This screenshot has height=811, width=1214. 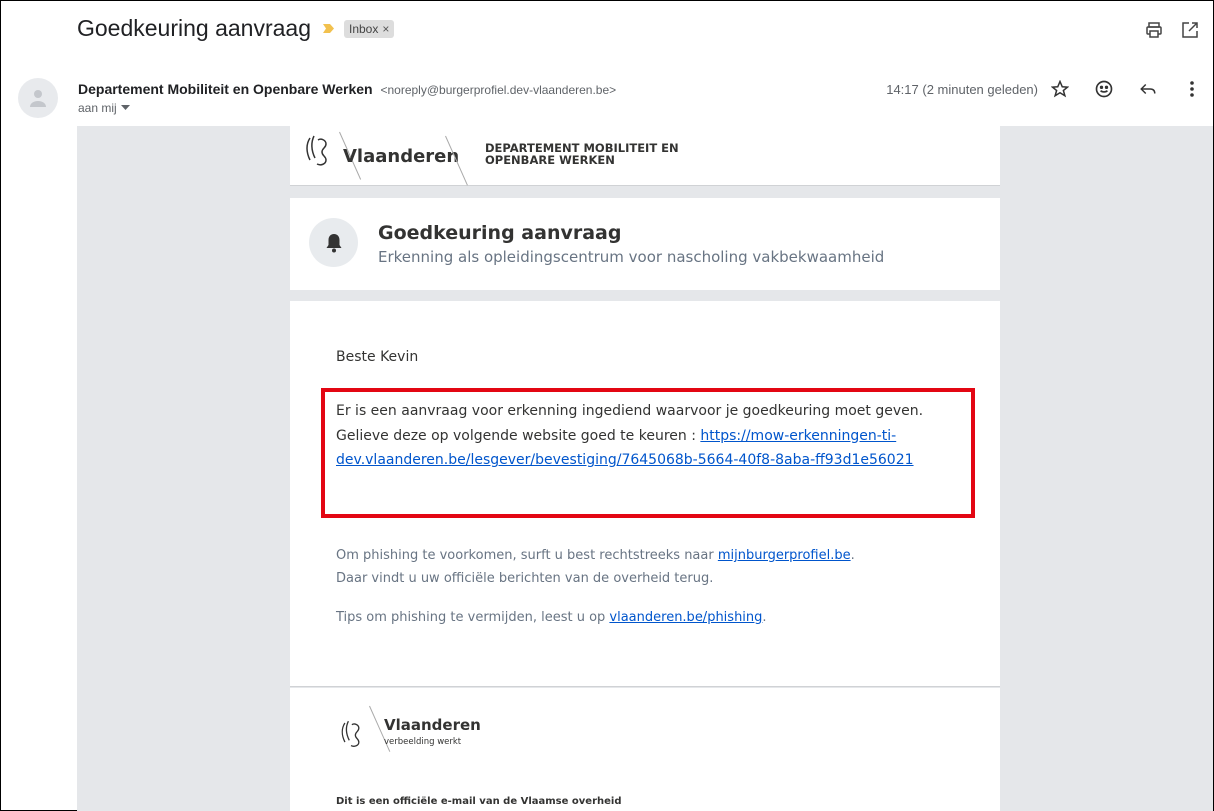 What do you see at coordinates (125, 107) in the screenshot?
I see `chevron-down-icon` at bounding box center [125, 107].